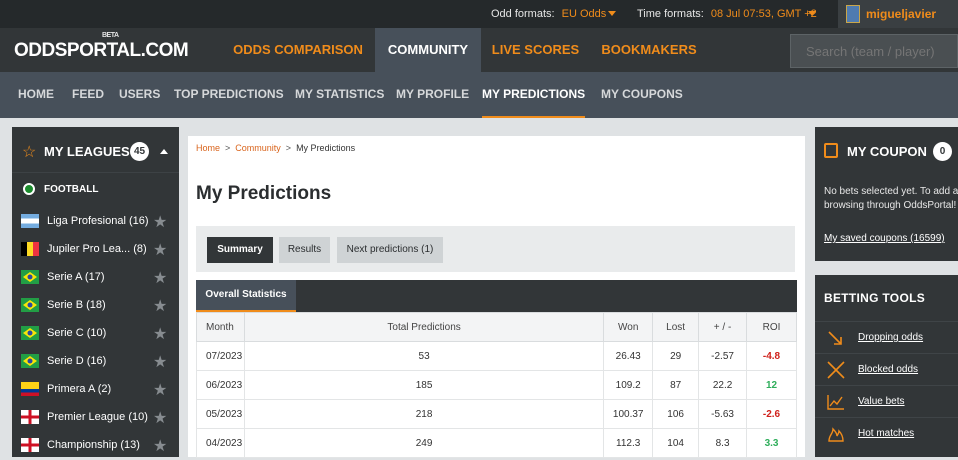  What do you see at coordinates (874, 51) in the screenshot?
I see `search-input` at bounding box center [874, 51].